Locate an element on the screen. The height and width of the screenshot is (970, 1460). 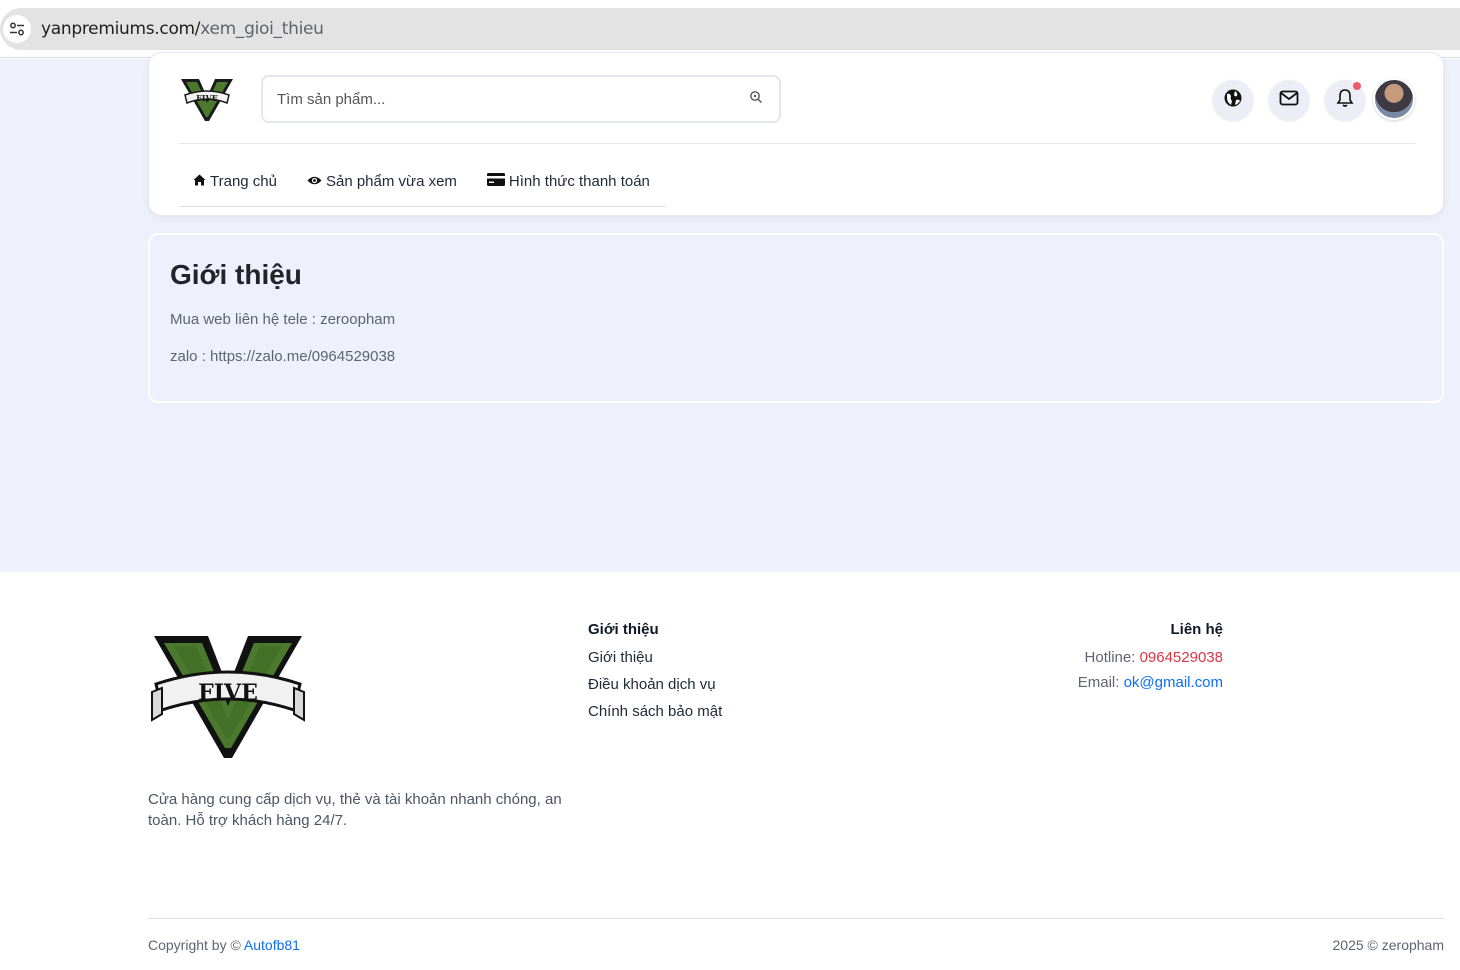
nav-item-label: Trang chủ is located at coordinates (243, 181).